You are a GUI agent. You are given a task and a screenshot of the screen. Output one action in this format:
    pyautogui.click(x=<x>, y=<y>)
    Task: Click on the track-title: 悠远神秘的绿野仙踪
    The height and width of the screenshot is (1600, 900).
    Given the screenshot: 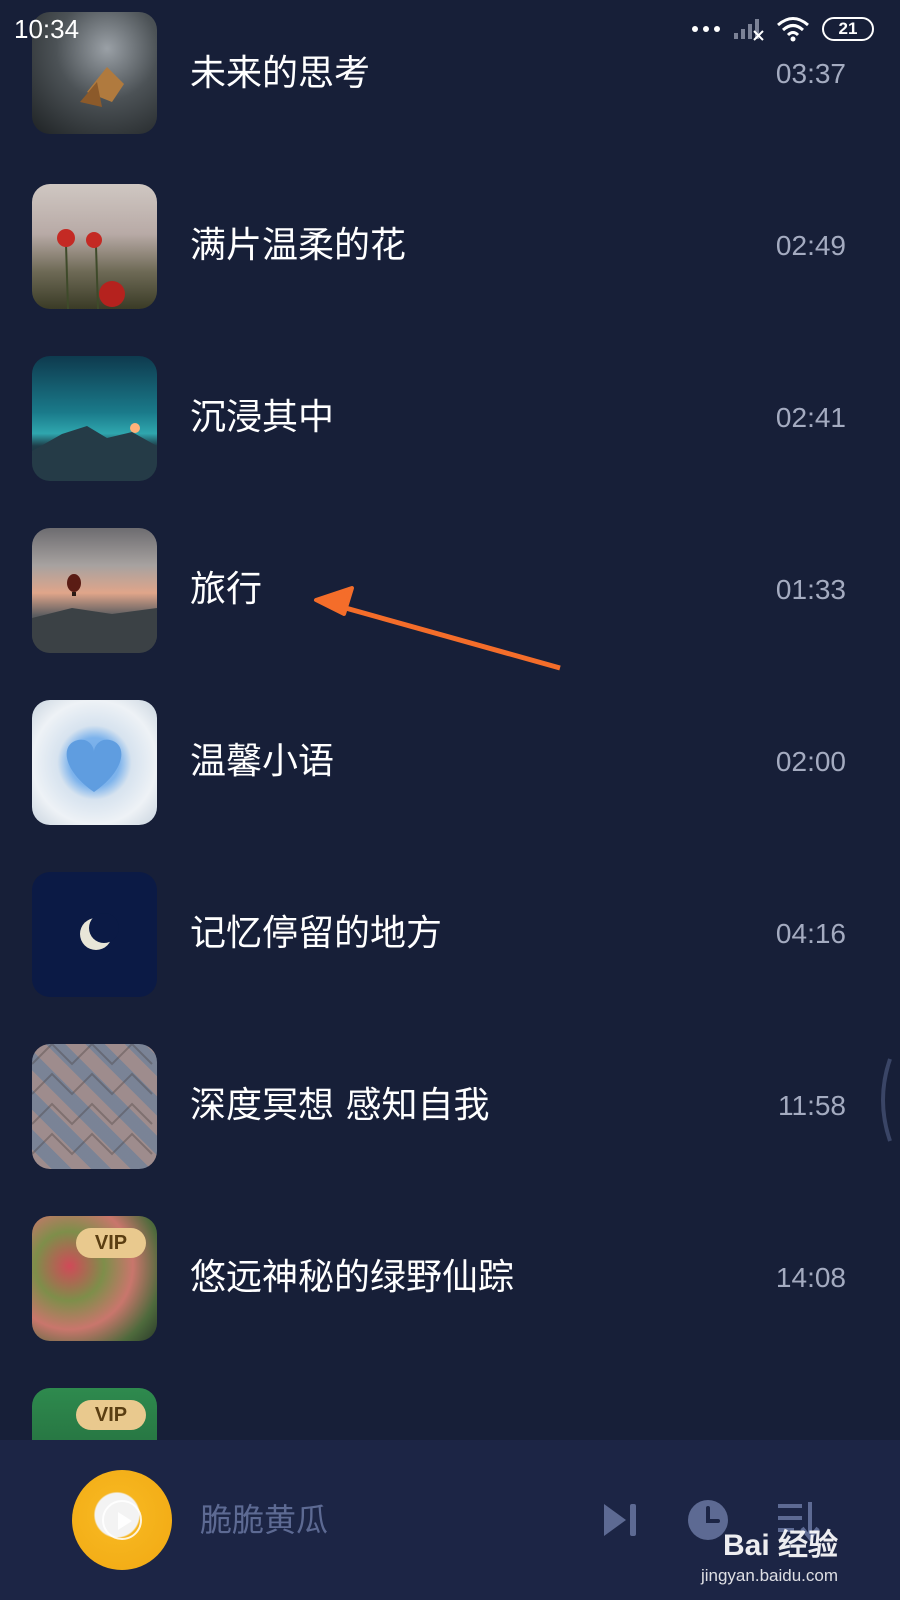 What is the action you would take?
    pyautogui.click(x=352, y=1277)
    